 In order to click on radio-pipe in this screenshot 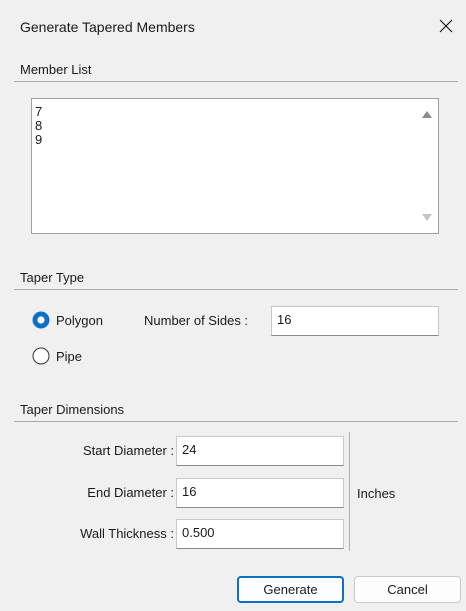, I will do `click(41, 356)`.